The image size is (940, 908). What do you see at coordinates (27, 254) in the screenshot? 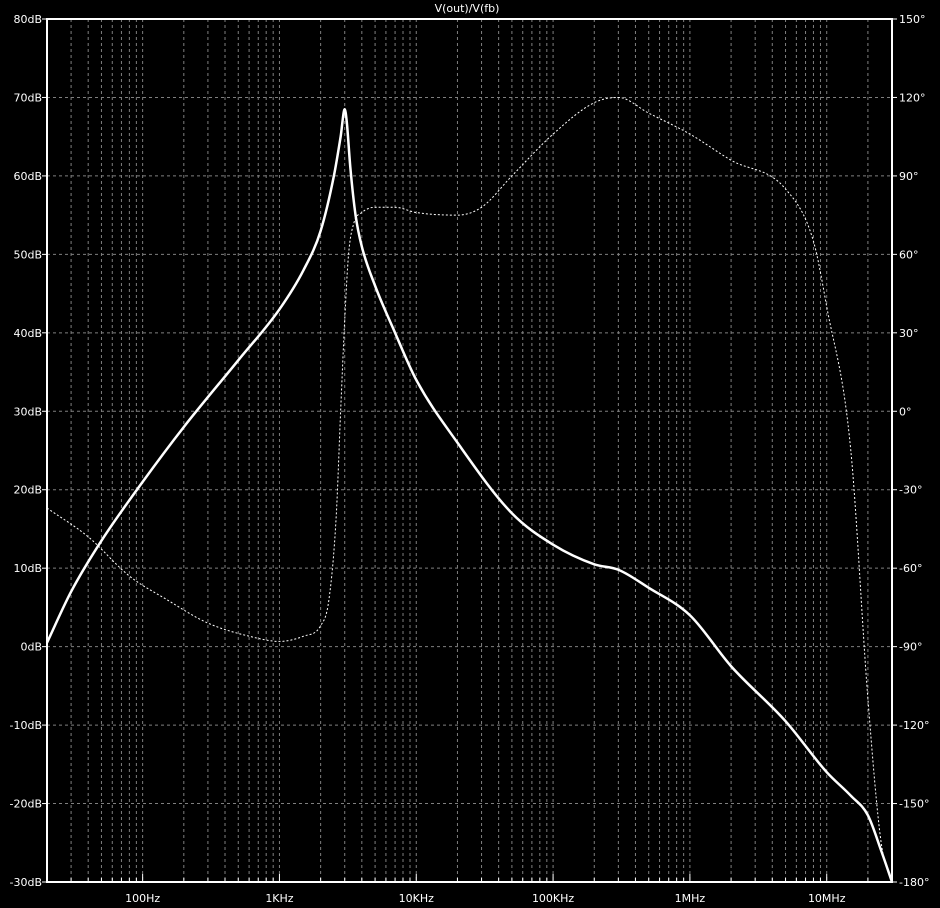
I see `y-left-tick-label: 50dB` at bounding box center [27, 254].